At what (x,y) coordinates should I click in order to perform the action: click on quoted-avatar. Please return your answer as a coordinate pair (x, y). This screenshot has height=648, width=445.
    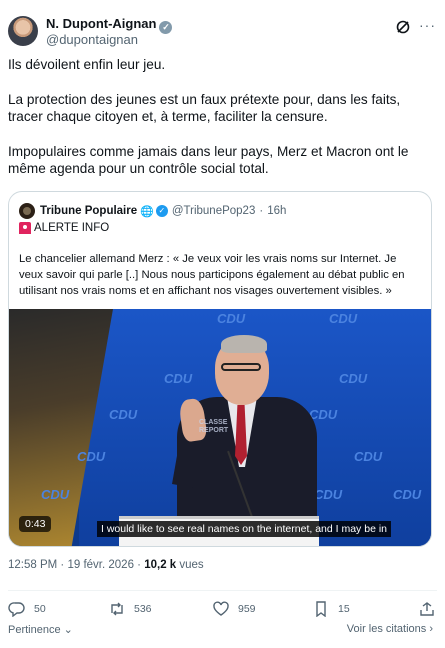
    Looking at the image, I should click on (27, 211).